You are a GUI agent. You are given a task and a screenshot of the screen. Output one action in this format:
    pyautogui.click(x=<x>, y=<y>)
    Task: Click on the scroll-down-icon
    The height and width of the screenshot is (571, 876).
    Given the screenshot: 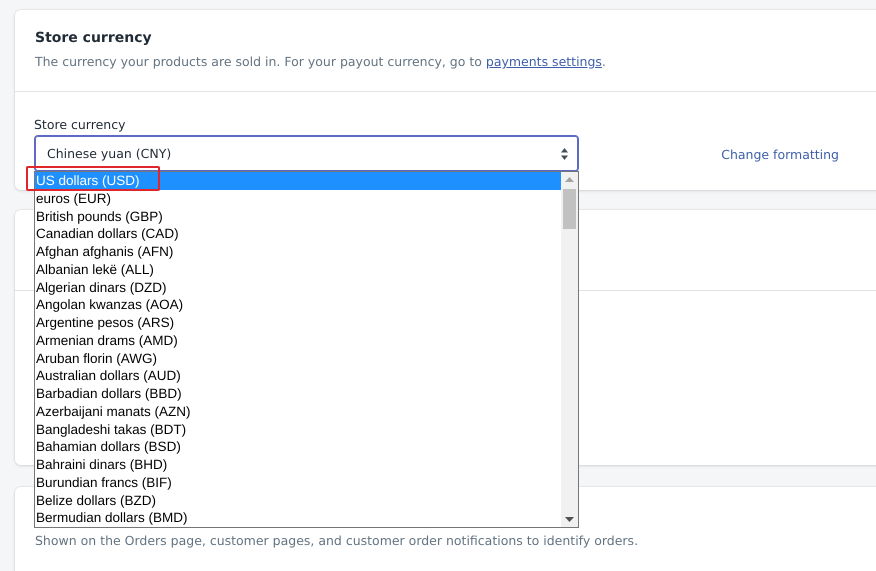 What is the action you would take?
    pyautogui.click(x=569, y=519)
    